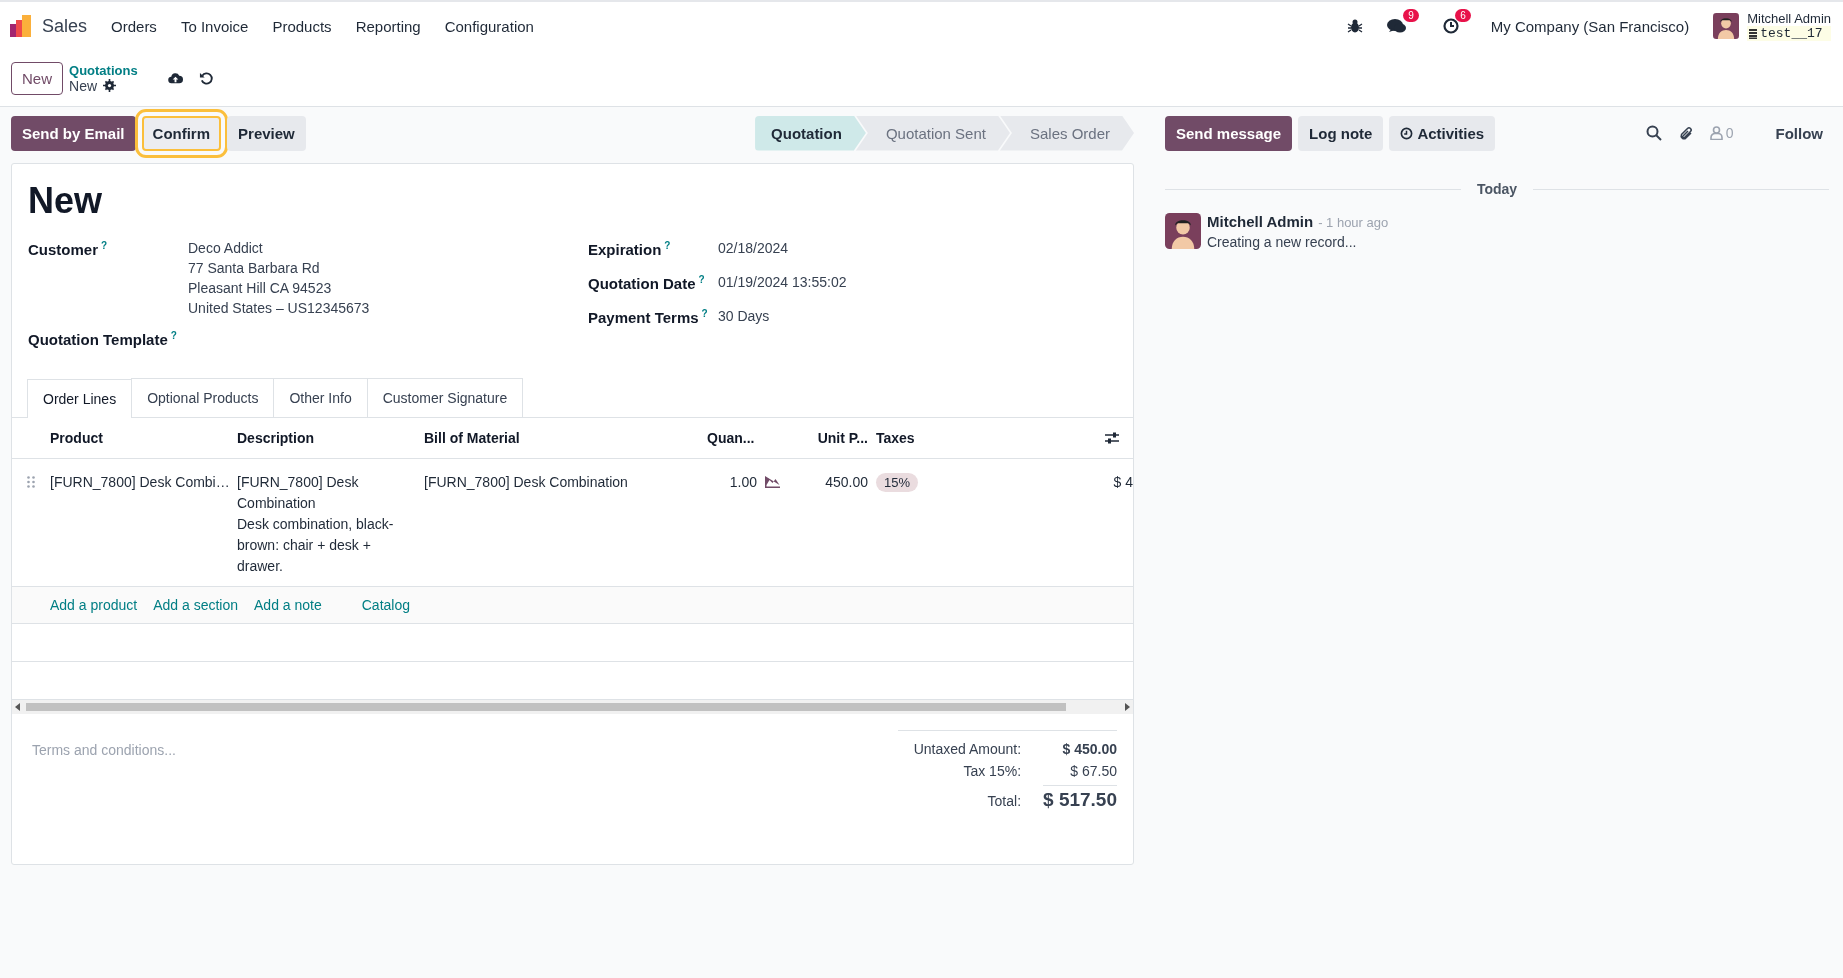 The height and width of the screenshot is (978, 1843). What do you see at coordinates (1353, 222) in the screenshot?
I see `message-time: - 1 hour ago` at bounding box center [1353, 222].